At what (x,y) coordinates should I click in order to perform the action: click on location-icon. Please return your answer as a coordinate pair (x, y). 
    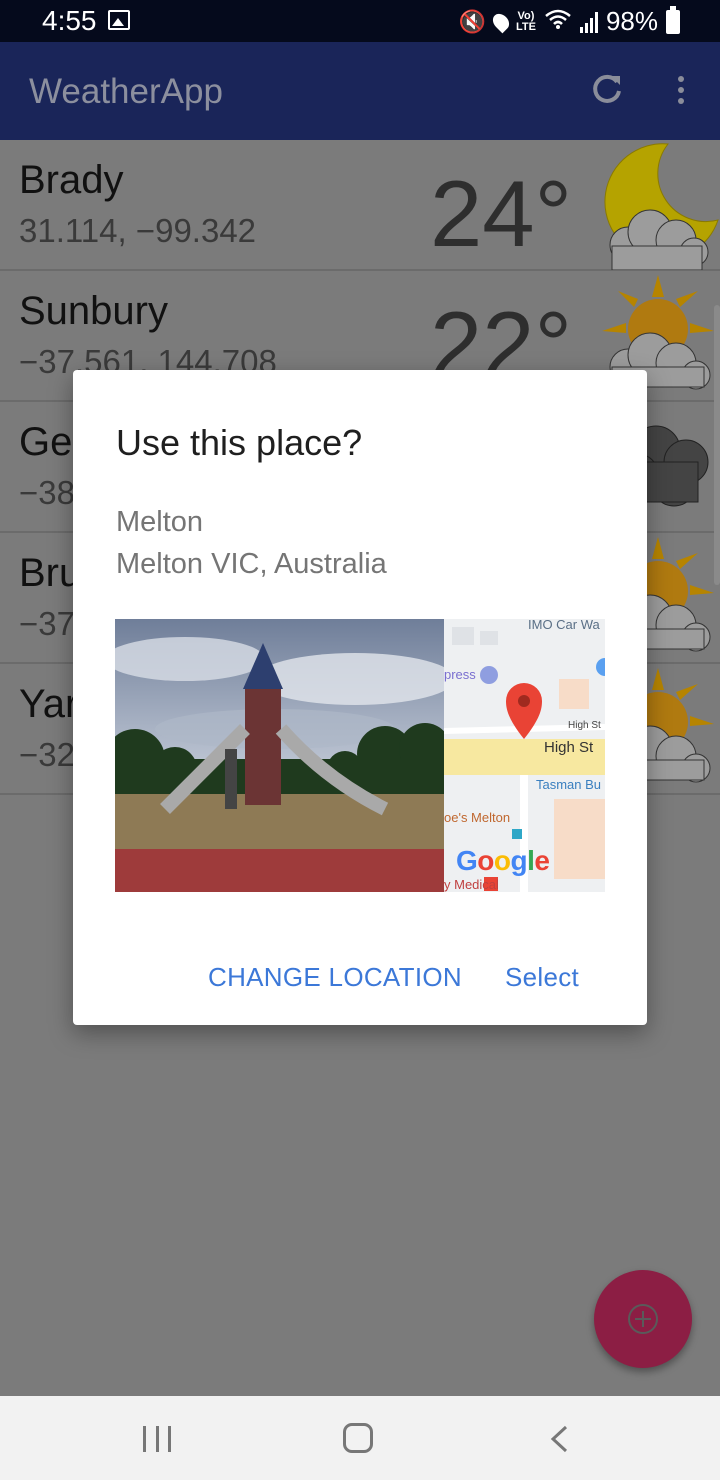
    Looking at the image, I should click on (501, 21).